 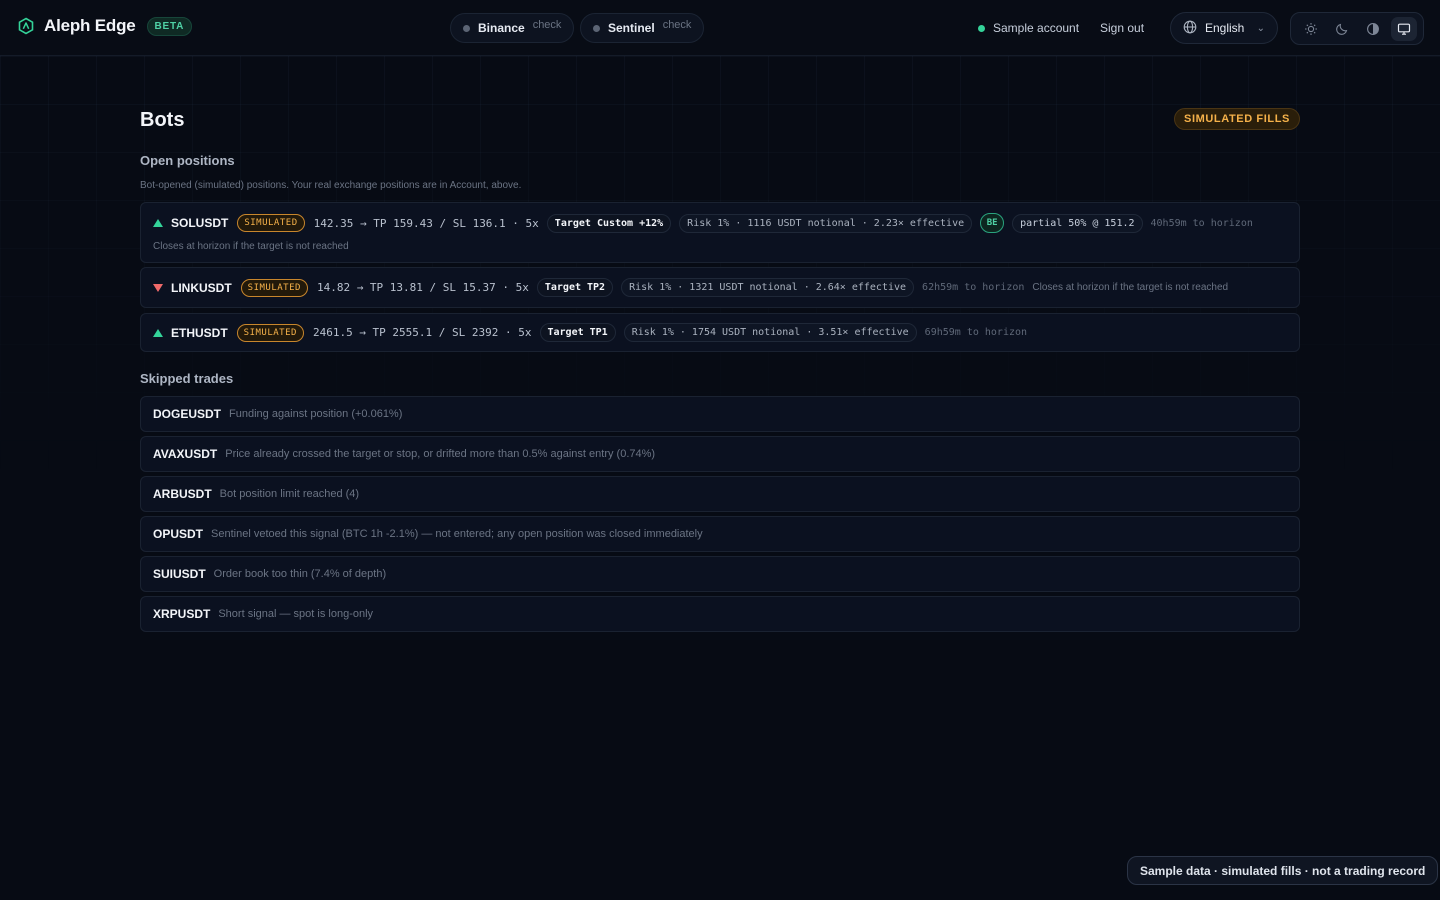 I want to click on app-name: Aleph Edge, so click(x=90, y=25).